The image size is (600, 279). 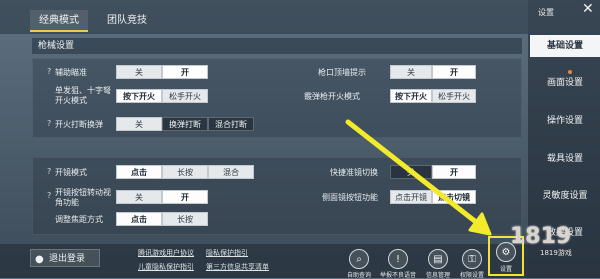 What do you see at coordinates (541, 240) in the screenshot?
I see `watermark-logo: 1819 1819游戏` at bounding box center [541, 240].